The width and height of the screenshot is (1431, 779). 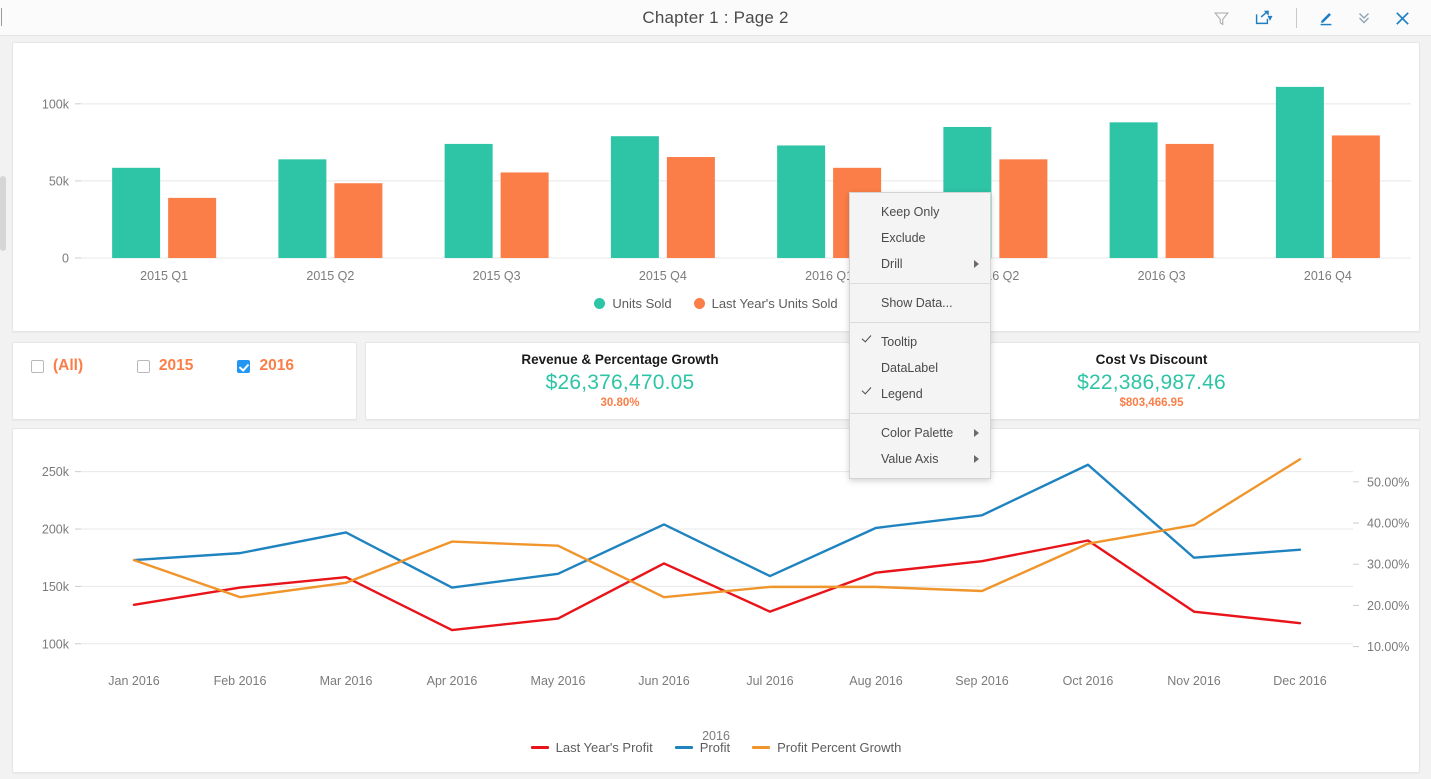 What do you see at coordinates (1194, 681) in the screenshot?
I see `line-x-tick-label: Nov 2016` at bounding box center [1194, 681].